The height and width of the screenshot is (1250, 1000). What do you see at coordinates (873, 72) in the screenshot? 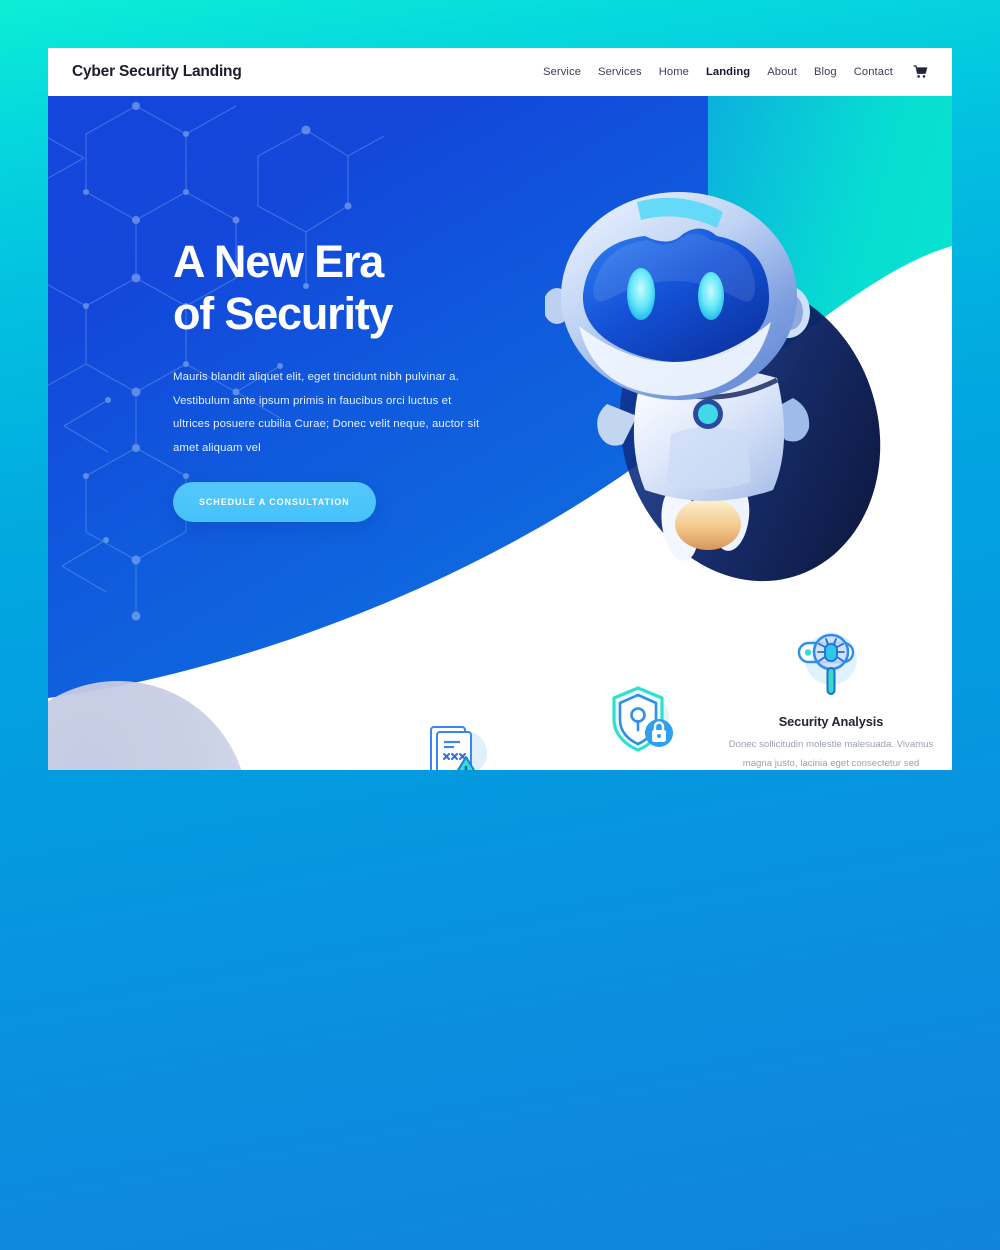
I see `nav-item-contact: Contact` at bounding box center [873, 72].